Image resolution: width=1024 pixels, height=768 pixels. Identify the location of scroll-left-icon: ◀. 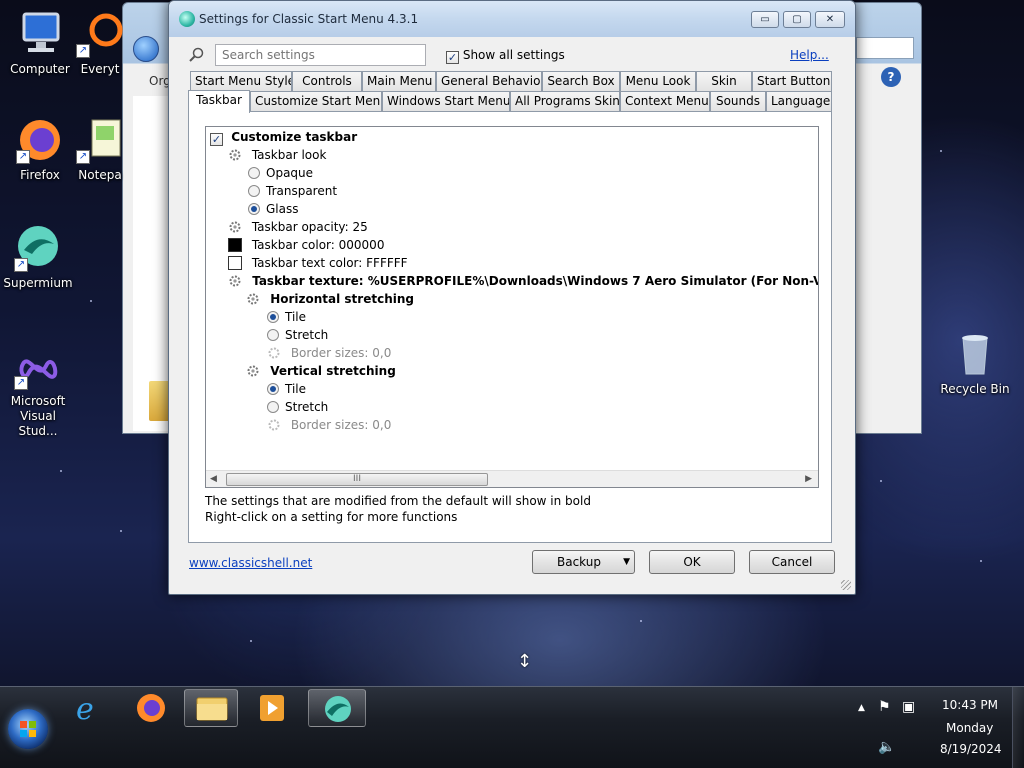
(213, 479).